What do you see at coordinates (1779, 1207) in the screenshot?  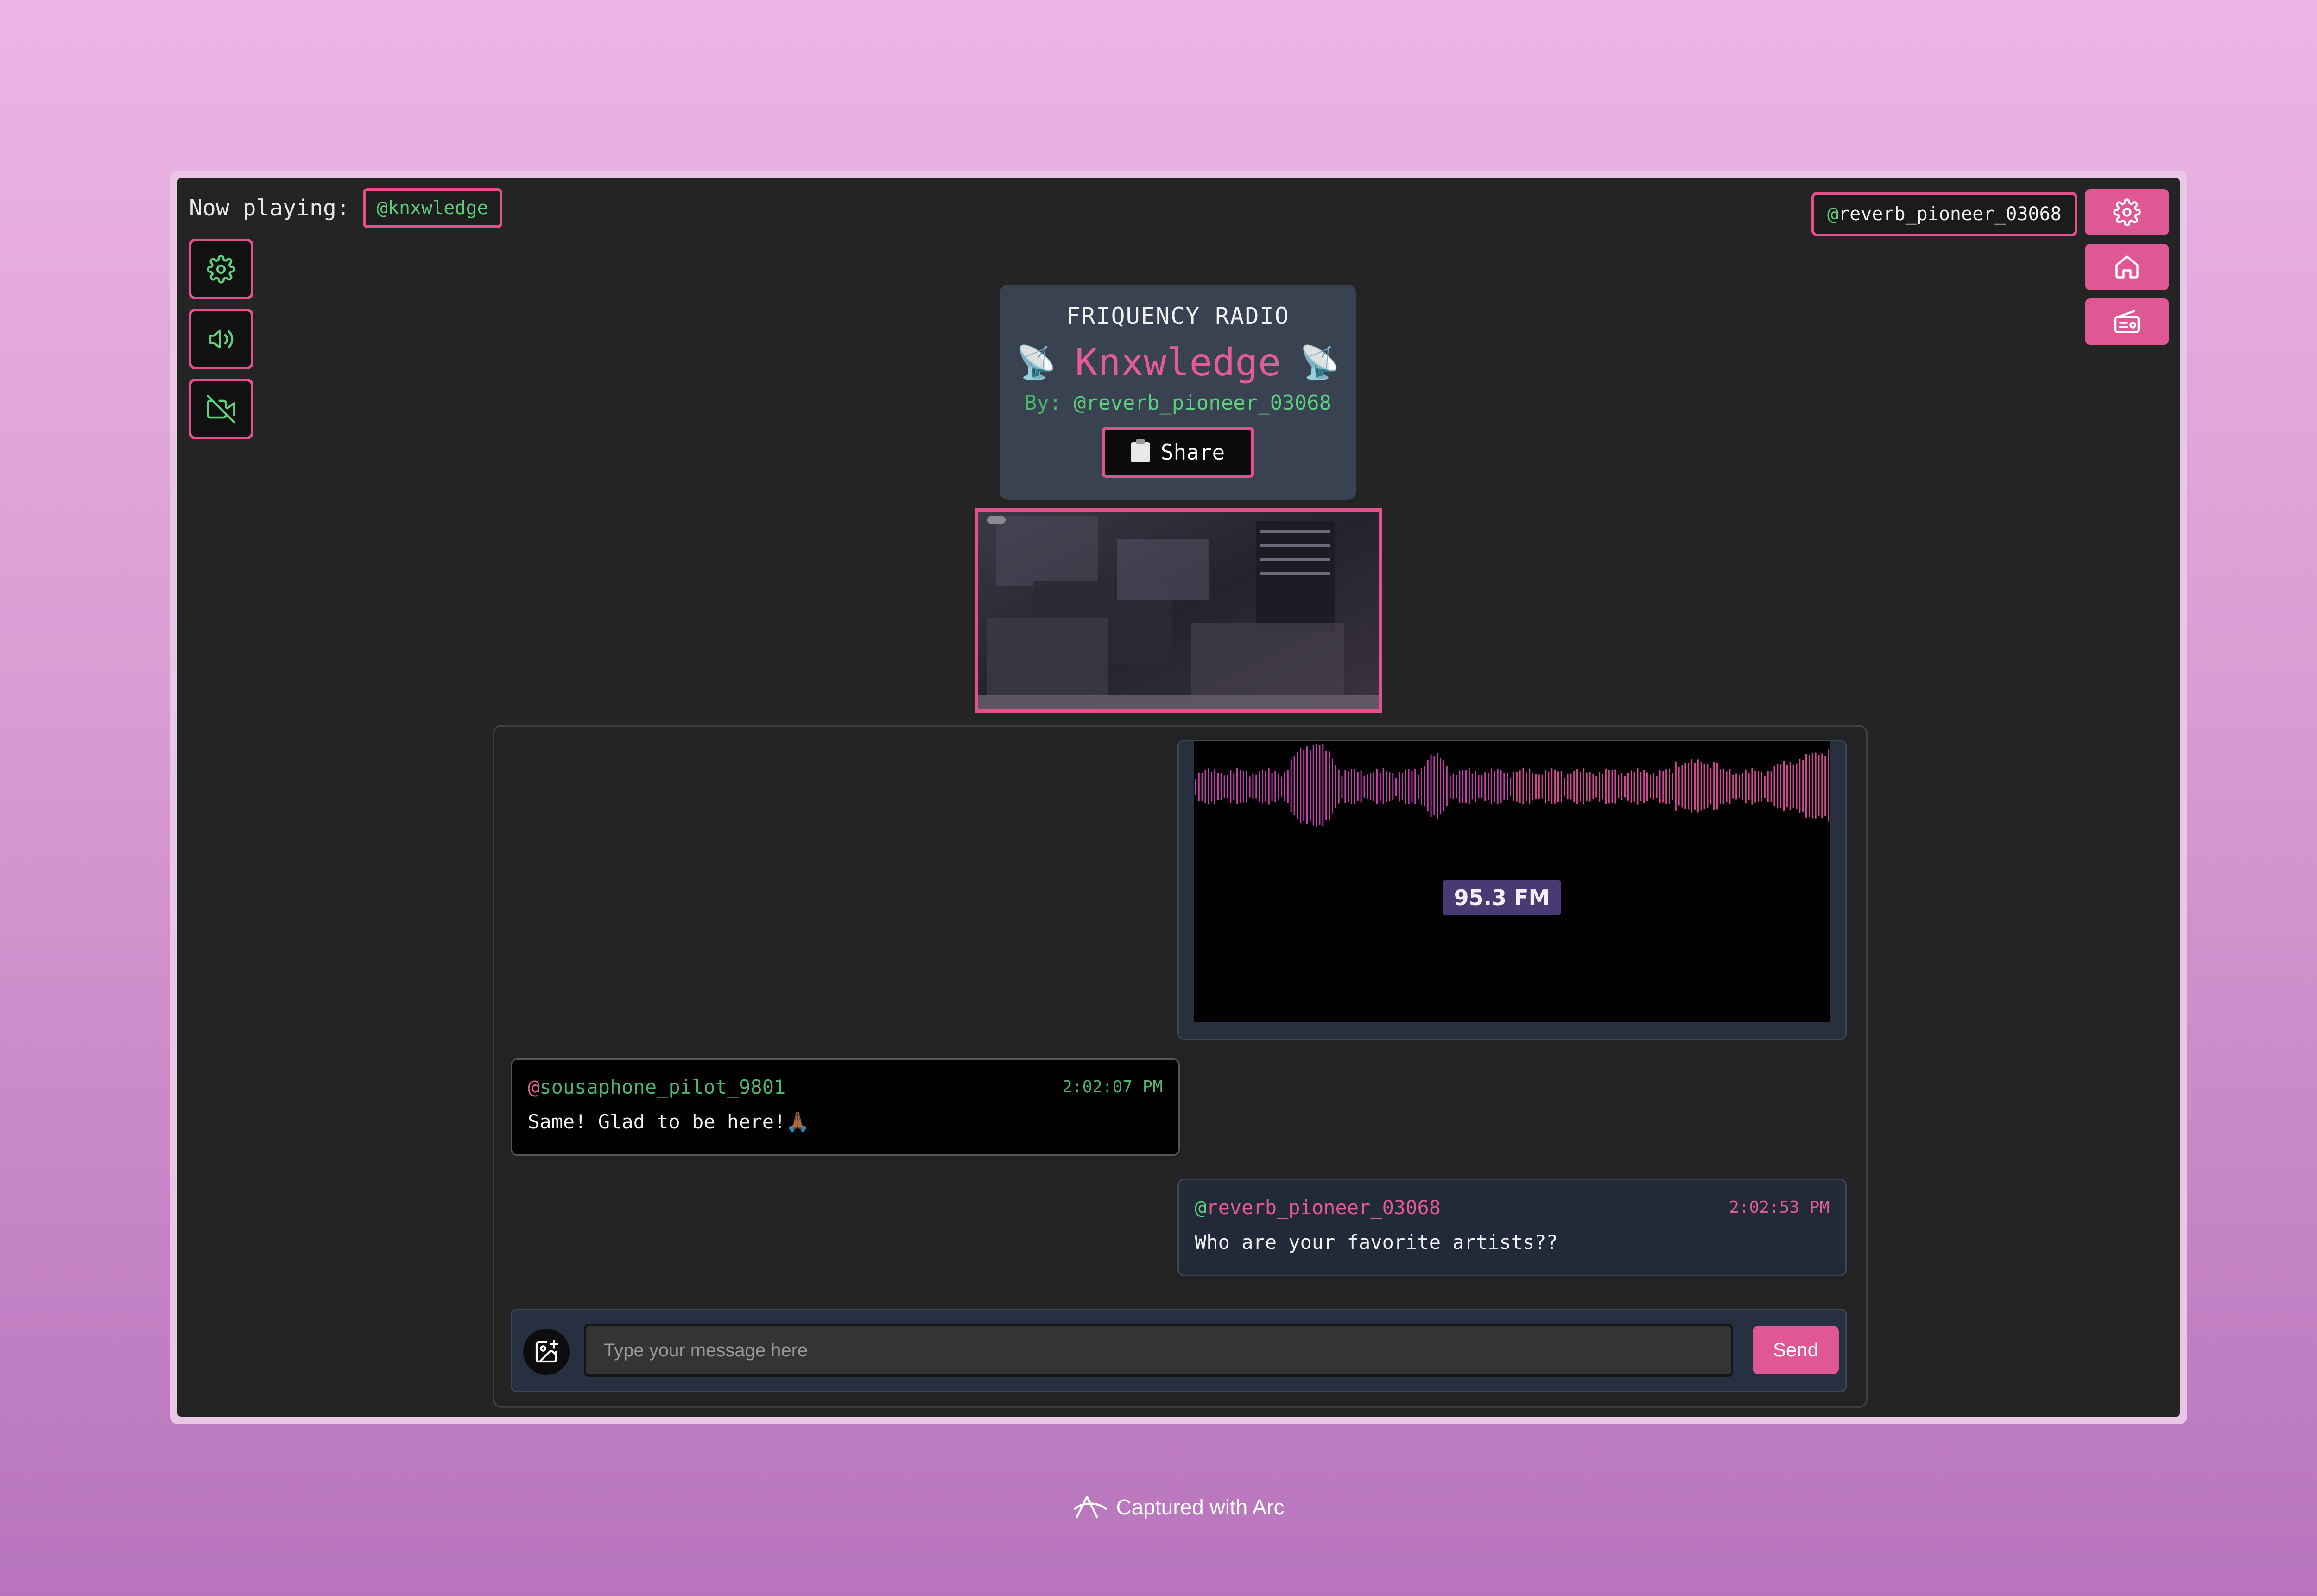 I see `message-timestamp: 2:02:53 PM` at bounding box center [1779, 1207].